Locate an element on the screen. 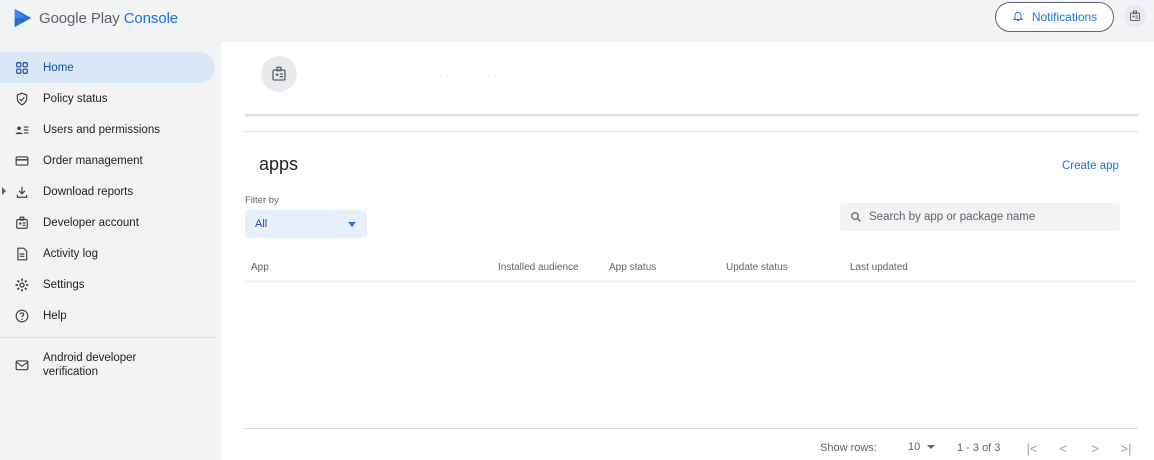  bell-icon is located at coordinates (1018, 16).